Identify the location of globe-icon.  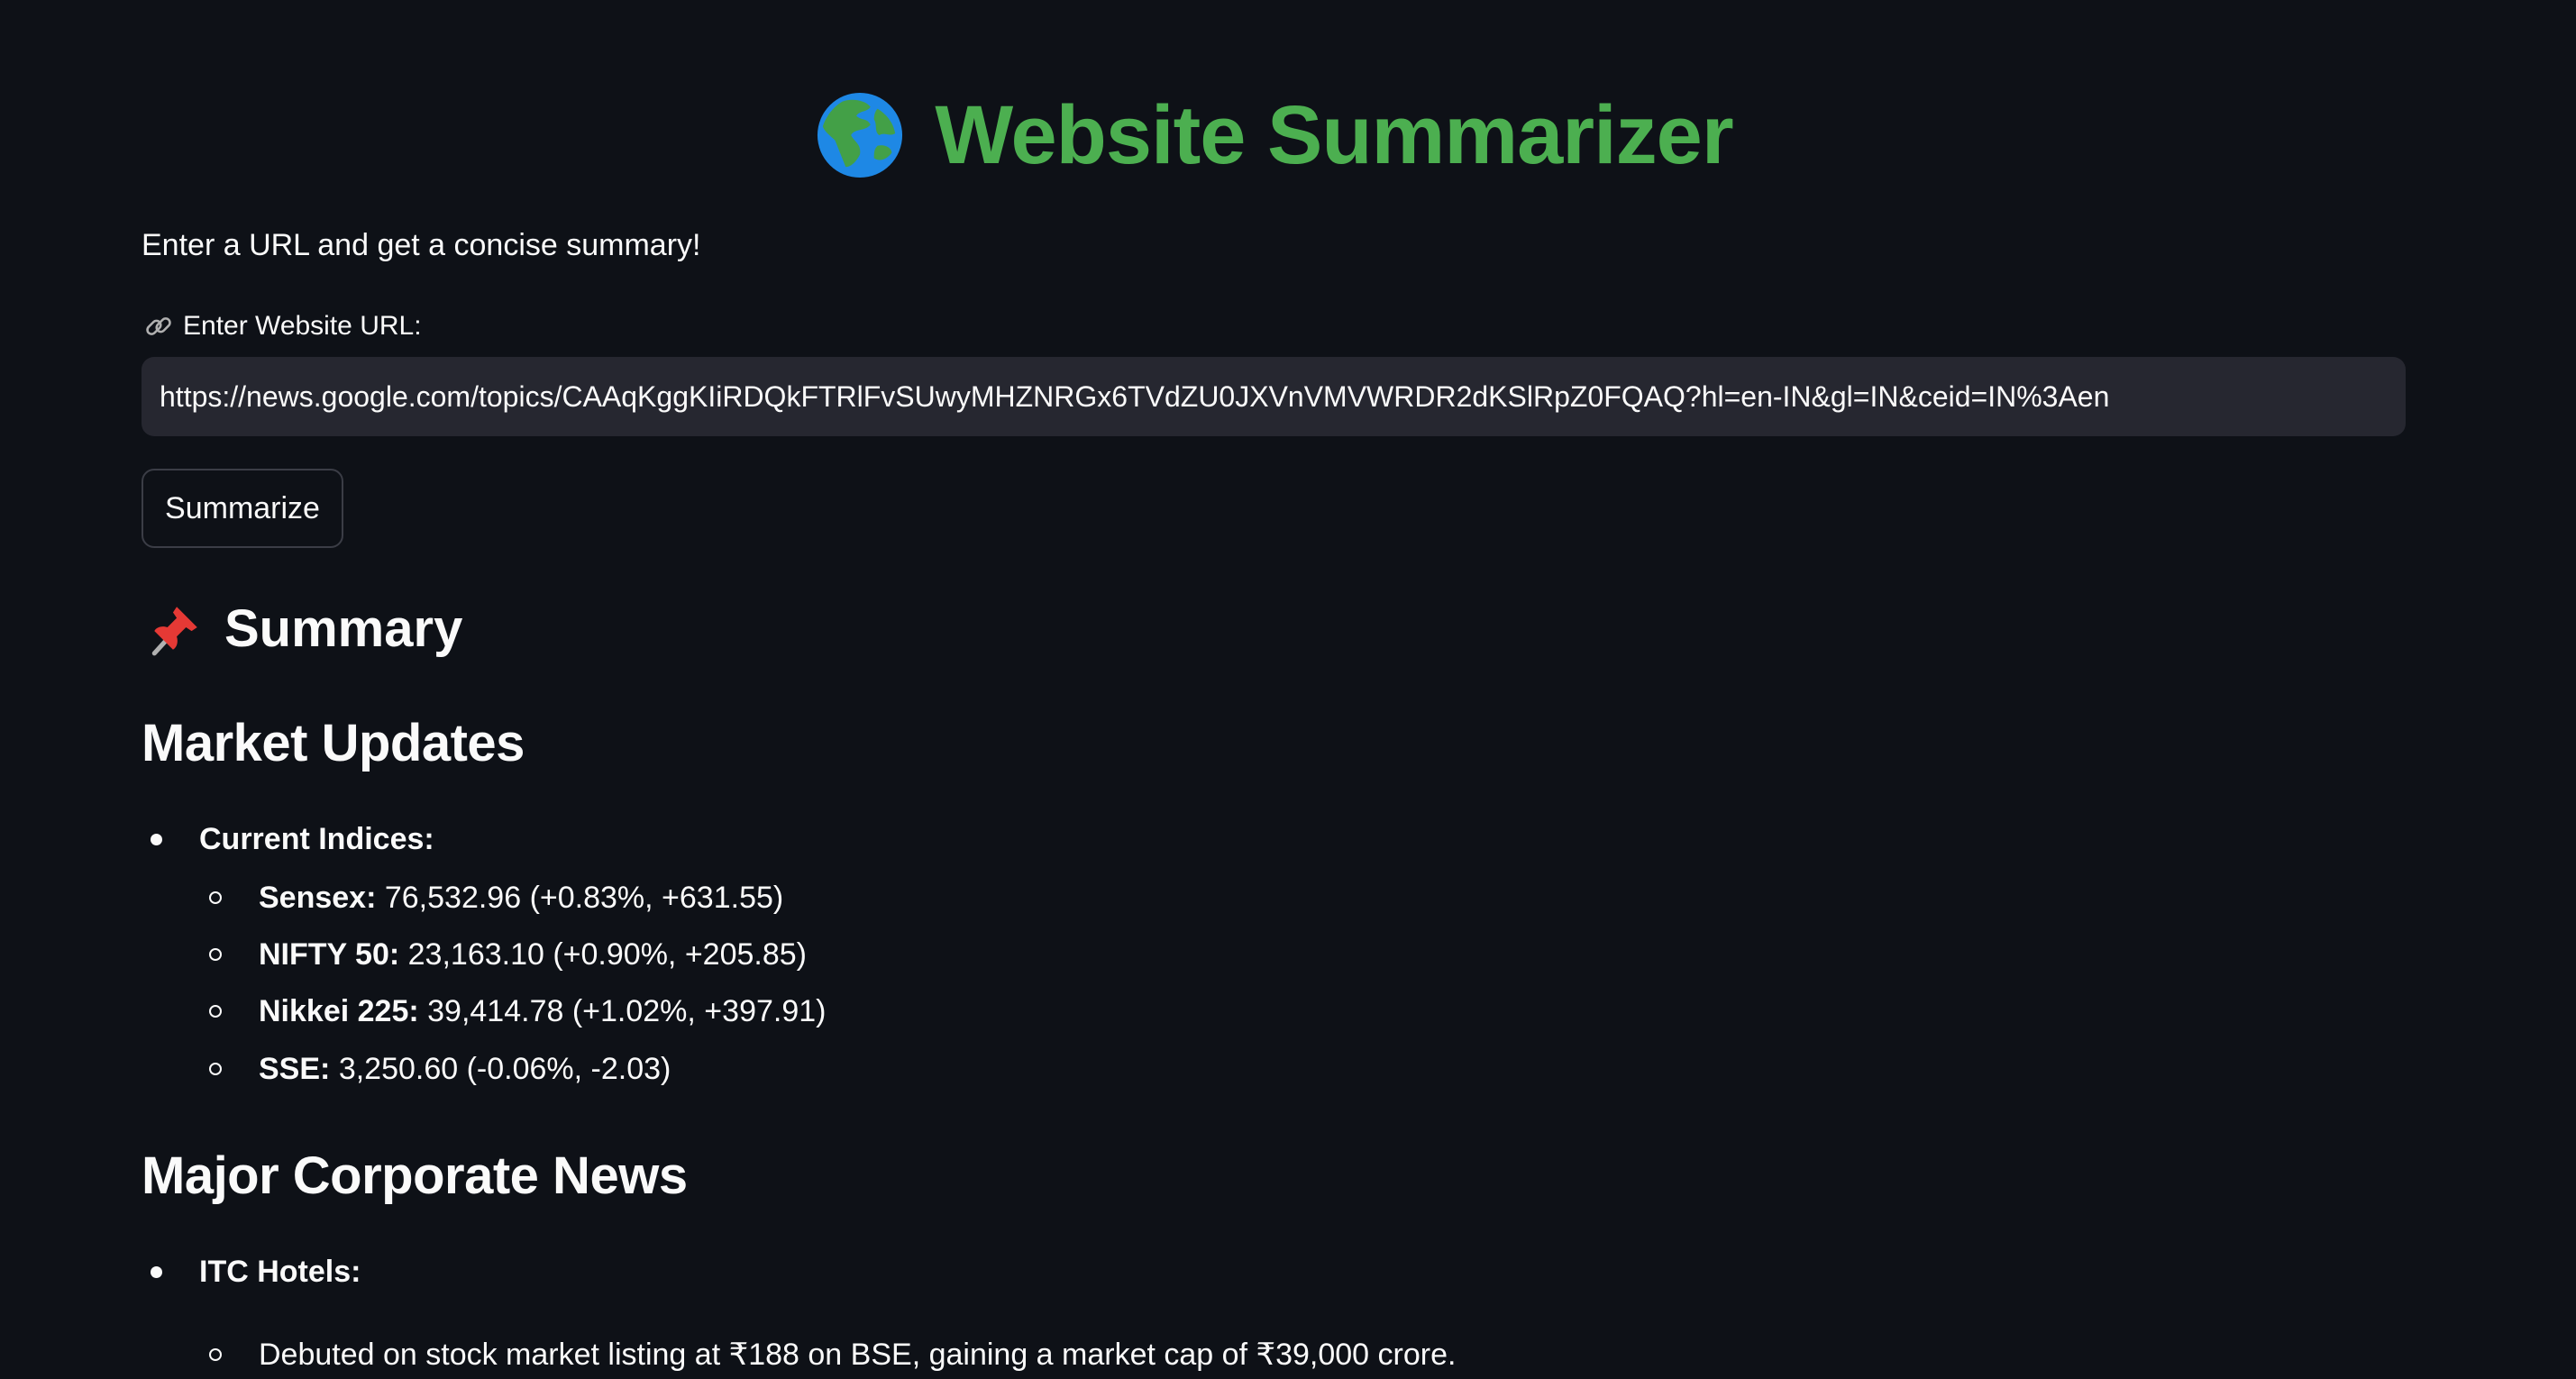
(860, 135).